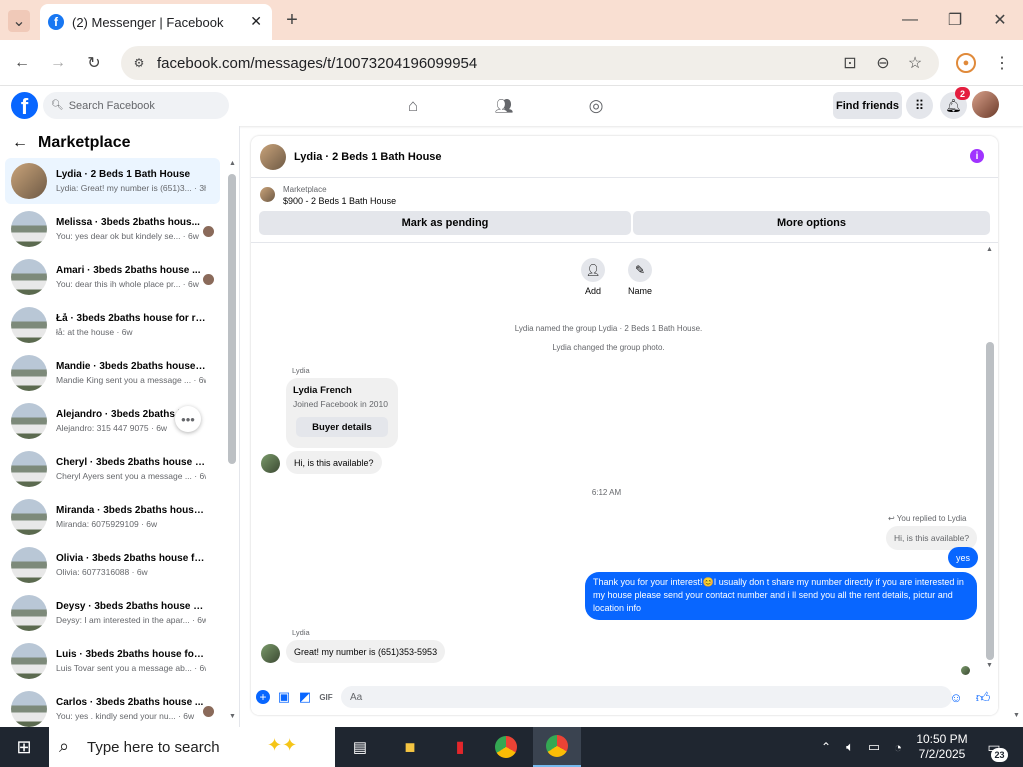 The image size is (1023, 767). What do you see at coordinates (339, 201) in the screenshot?
I see `listing-title: $900 - 2 Beds 1 Bath House` at bounding box center [339, 201].